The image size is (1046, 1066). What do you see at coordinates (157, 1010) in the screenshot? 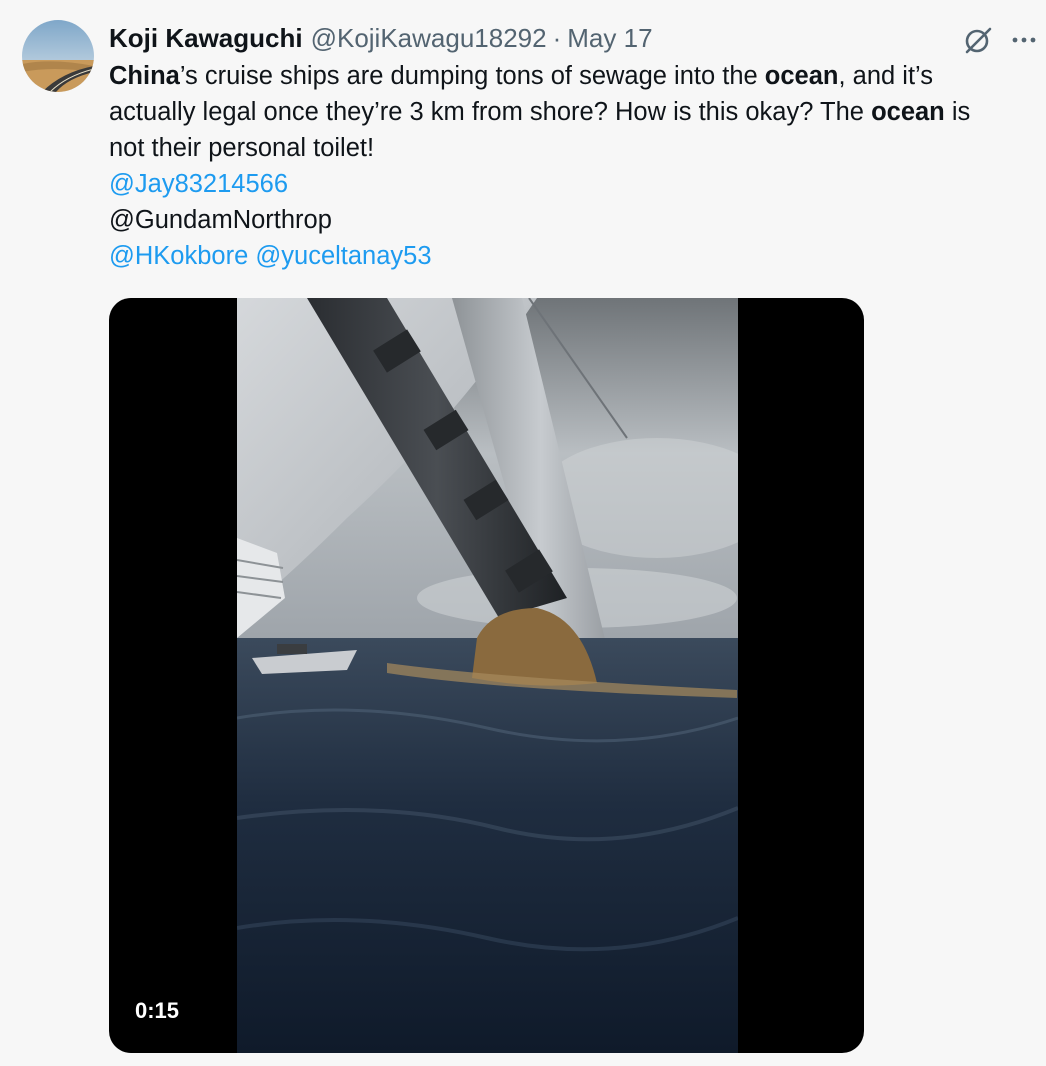
I see `video-duration: 0:15` at bounding box center [157, 1010].